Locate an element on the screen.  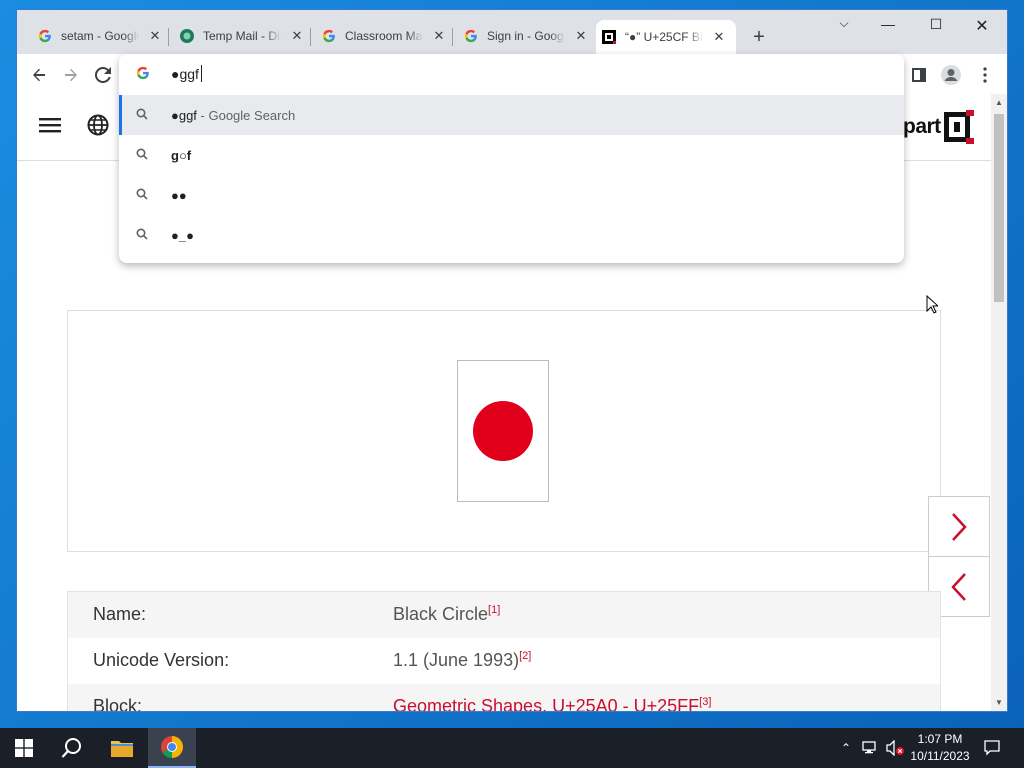
forward-button is located at coordinates (71, 75).